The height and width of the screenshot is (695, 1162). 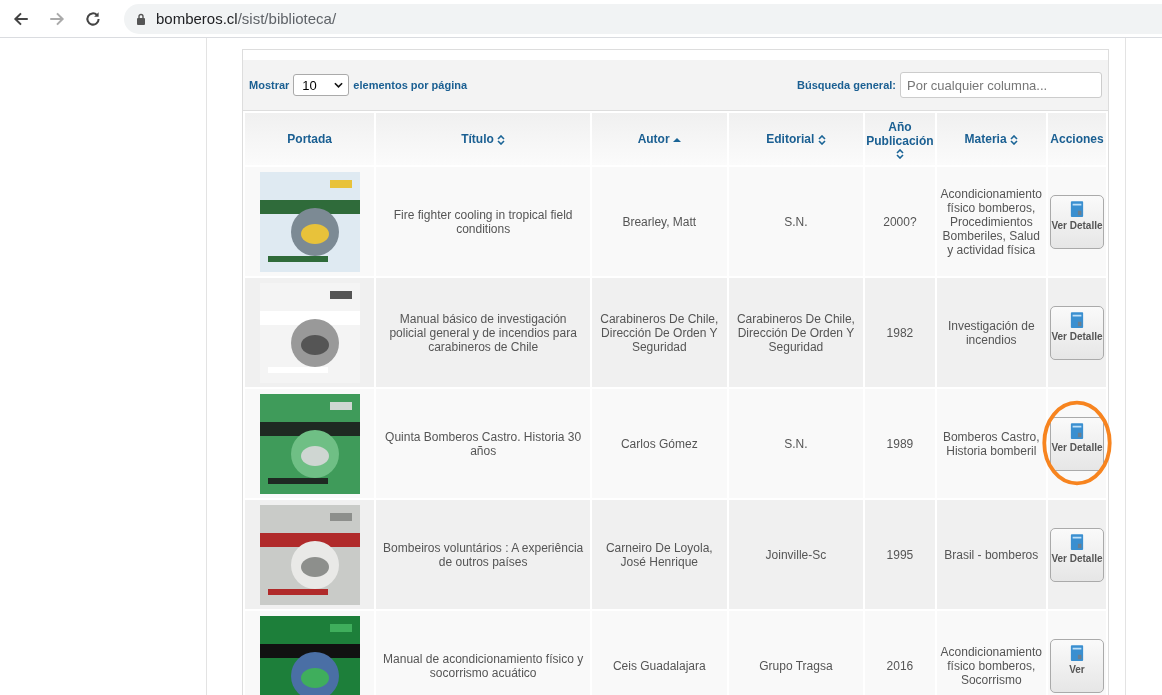 What do you see at coordinates (310, 139) in the screenshot?
I see `column-header: Portada` at bounding box center [310, 139].